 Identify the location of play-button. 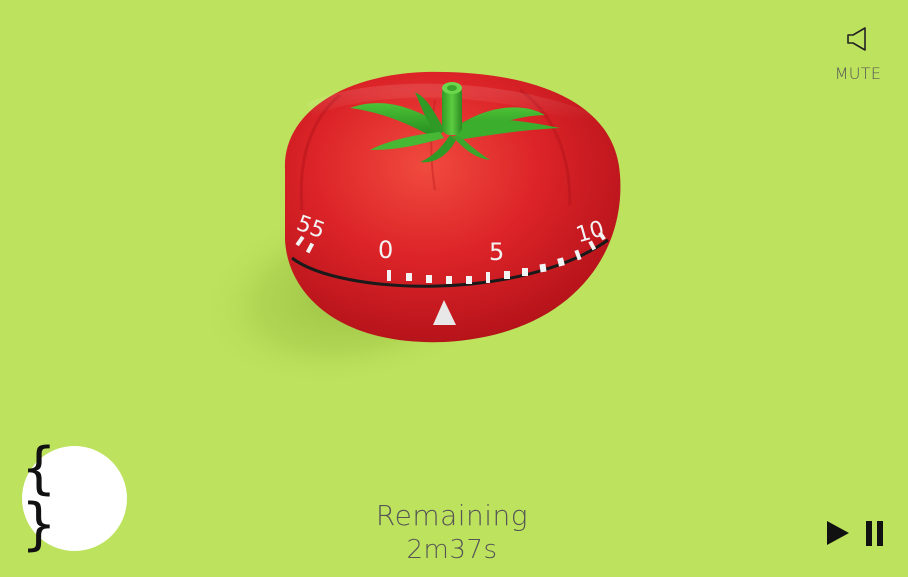
(837, 533).